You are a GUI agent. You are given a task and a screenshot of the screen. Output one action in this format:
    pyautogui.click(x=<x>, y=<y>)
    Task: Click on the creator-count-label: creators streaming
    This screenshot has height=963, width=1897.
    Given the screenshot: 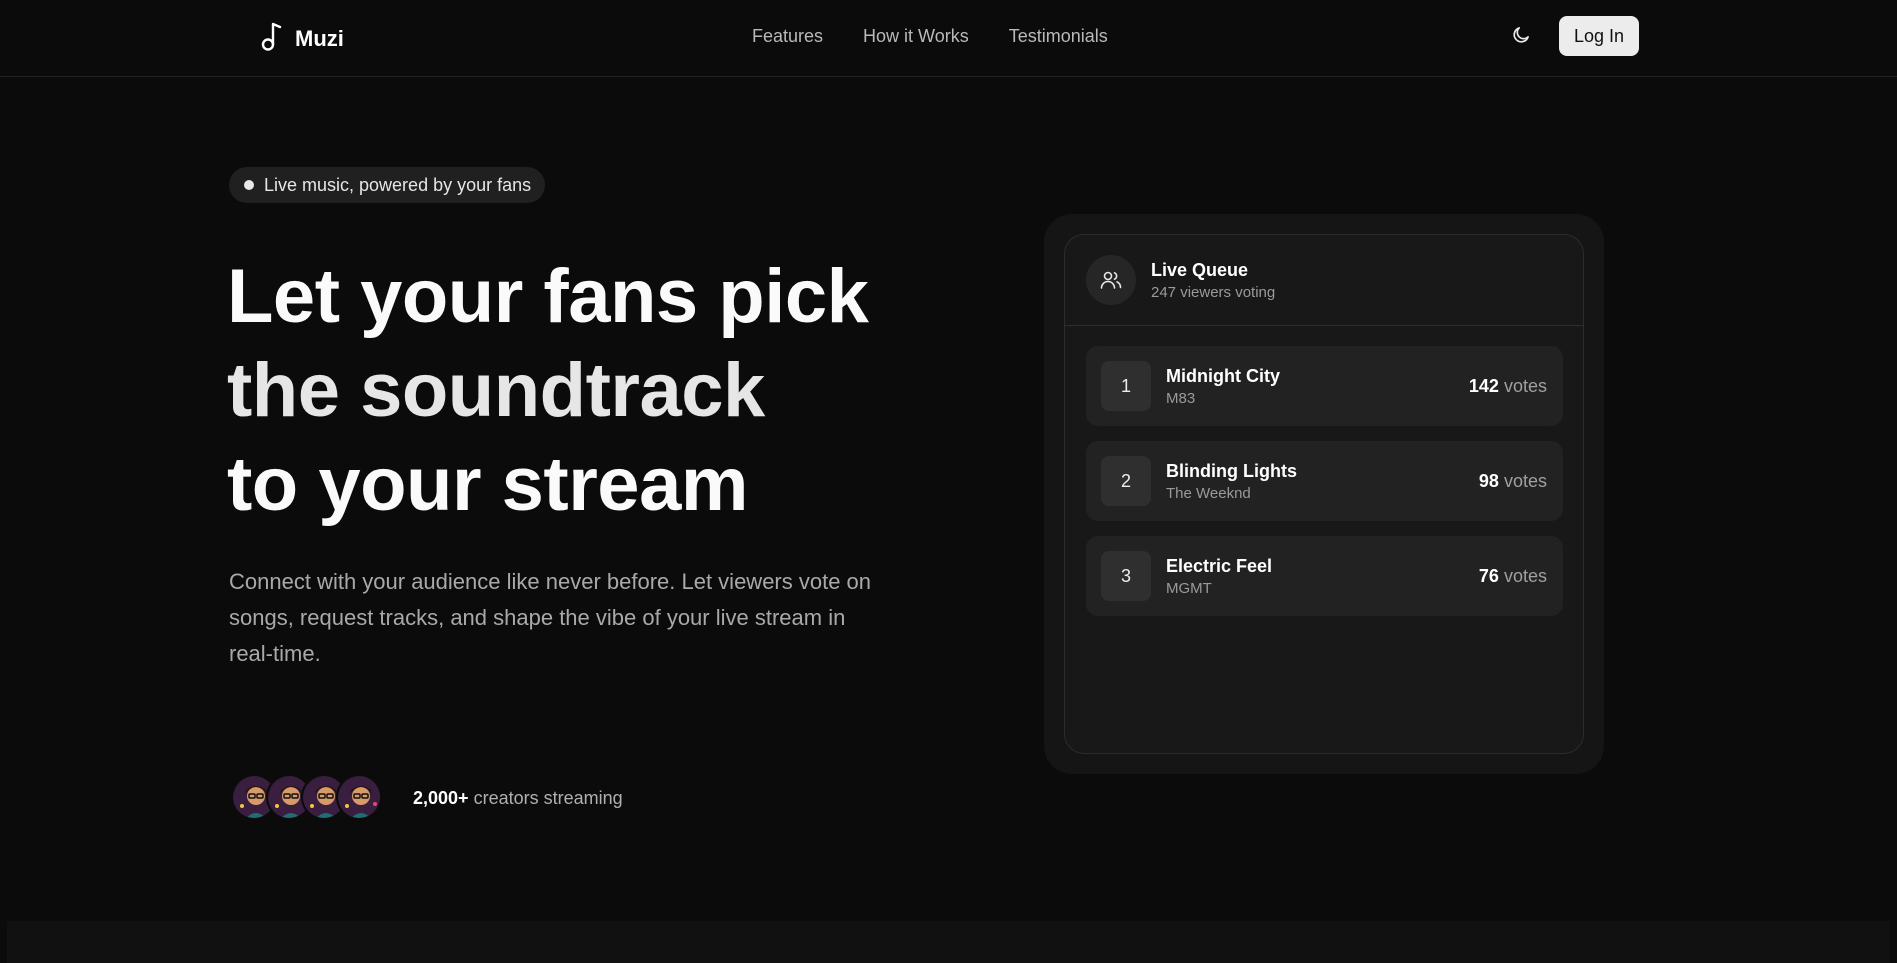 What is the action you would take?
    pyautogui.click(x=548, y=798)
    